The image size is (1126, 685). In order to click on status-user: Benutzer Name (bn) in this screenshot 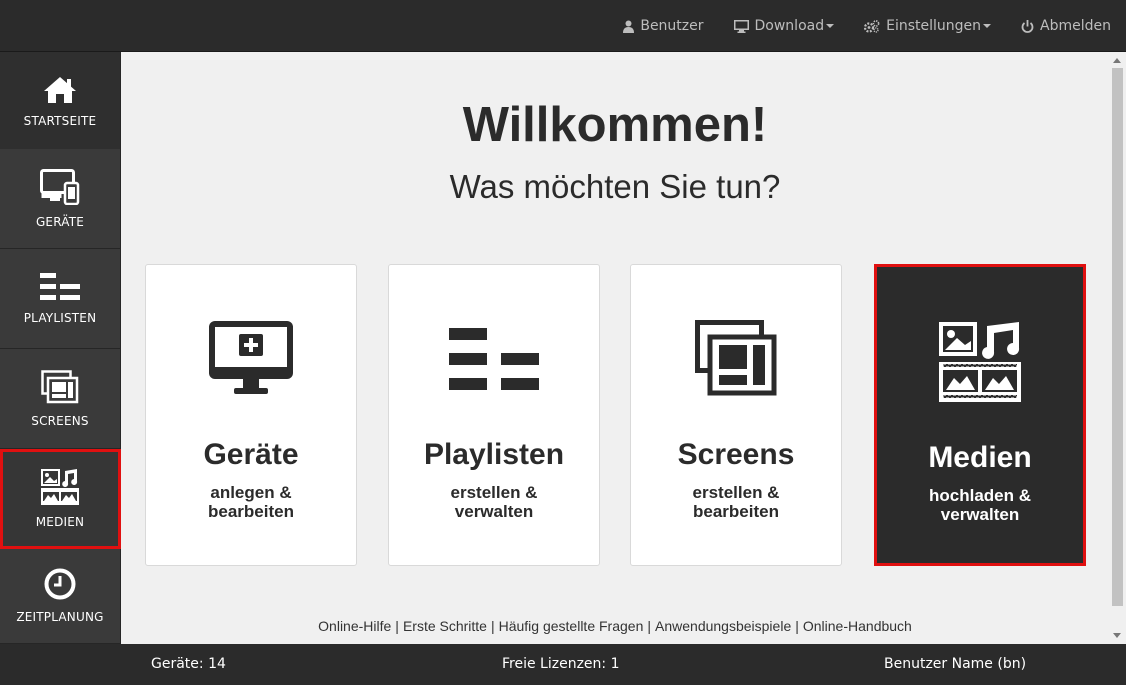, I will do `click(955, 664)`.